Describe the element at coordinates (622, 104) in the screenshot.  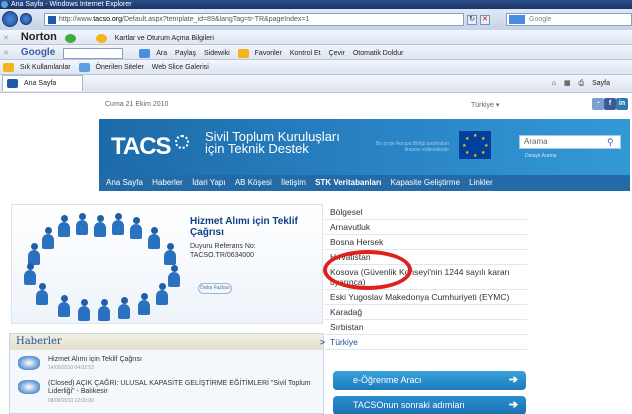
I see `linkedin-icon: in` at that location.